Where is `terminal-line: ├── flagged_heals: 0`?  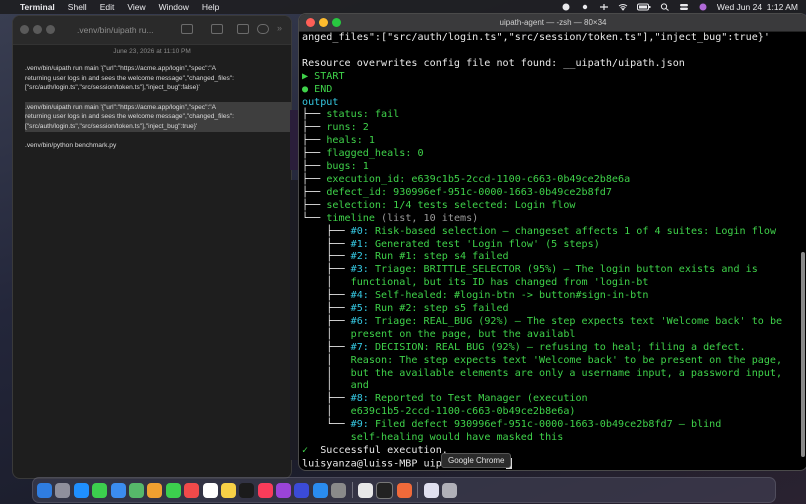 terminal-line: ├── flagged_heals: 0 is located at coordinates (548, 154).